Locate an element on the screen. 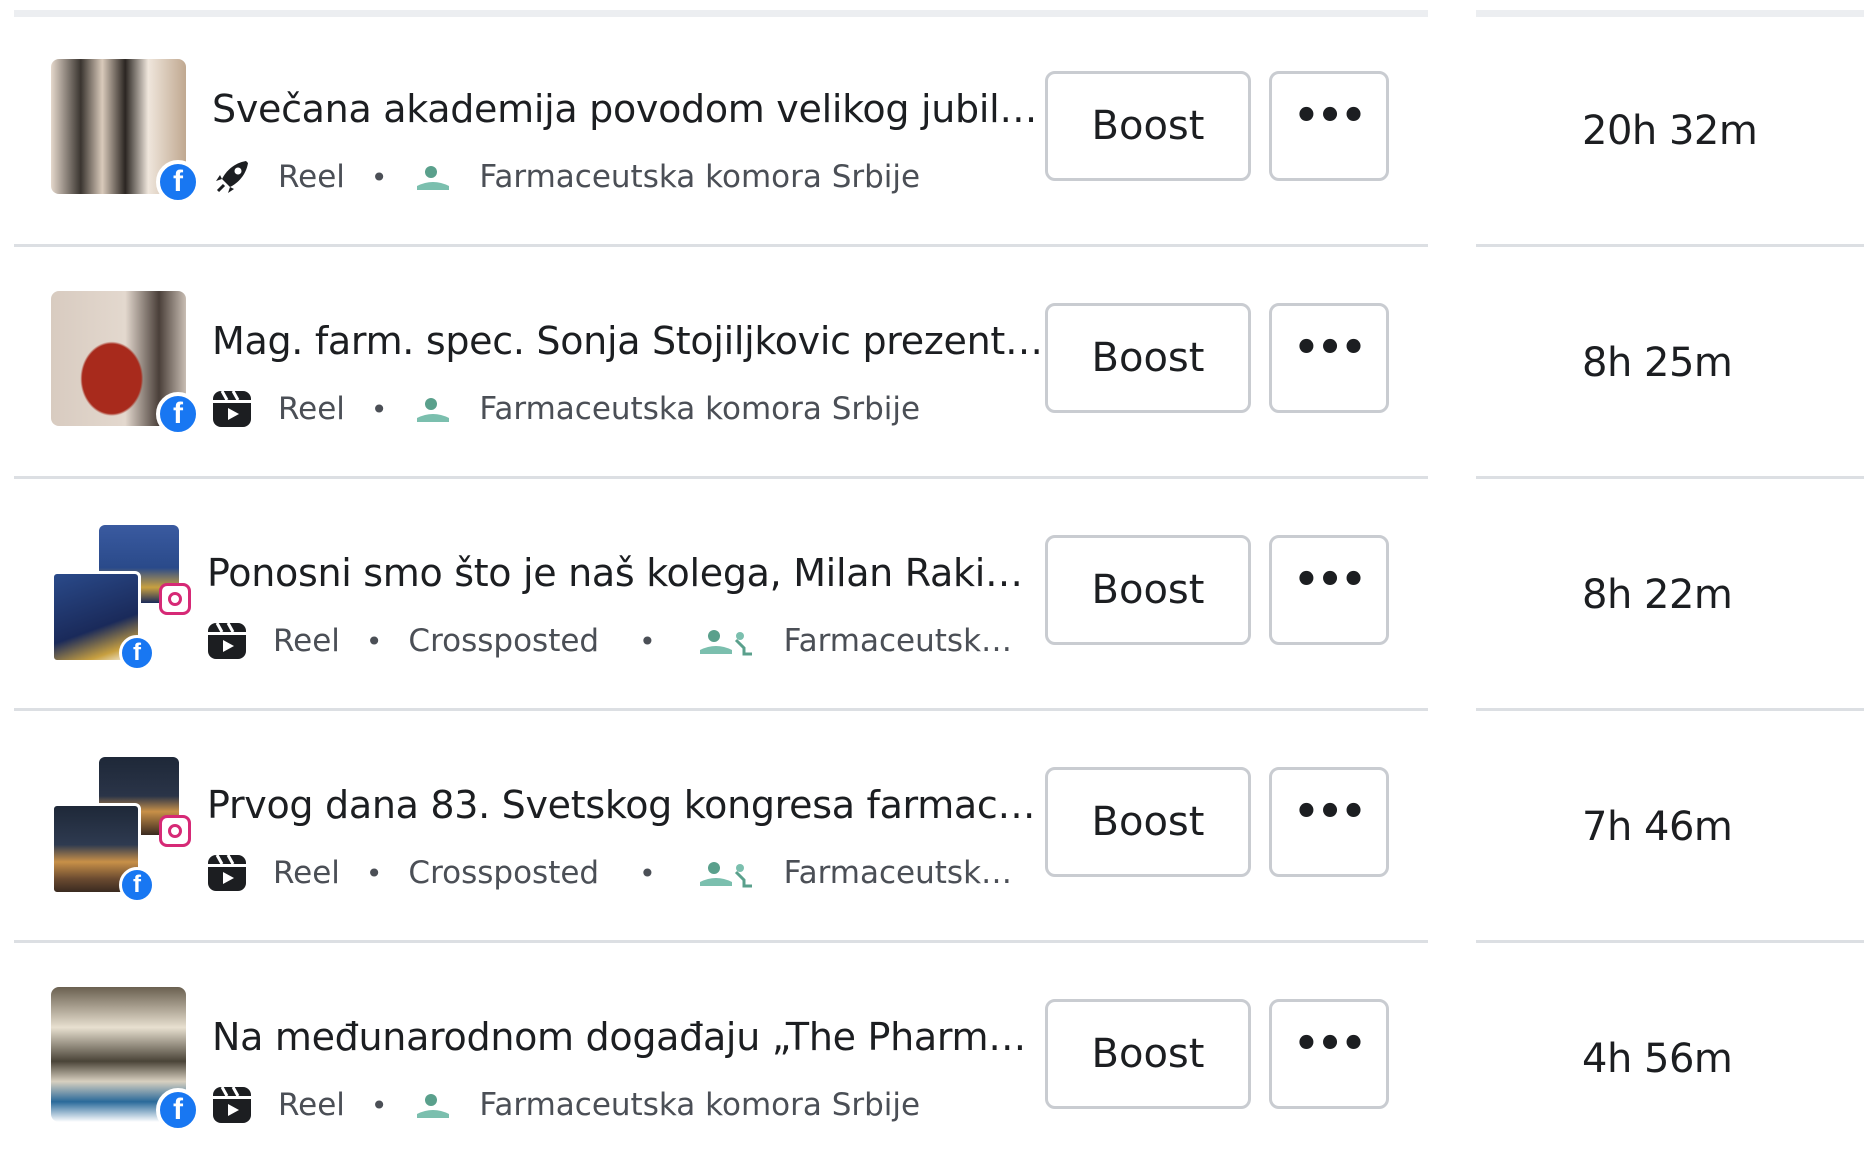 The image size is (1864, 1175). time-cell: 20h 32m is located at coordinates (1670, 131).